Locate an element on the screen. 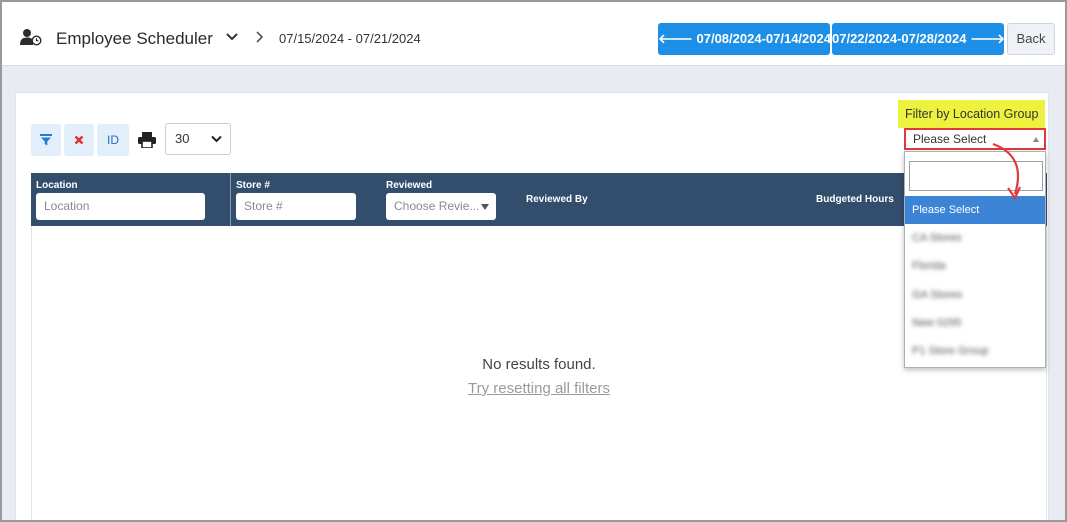 The image size is (1067, 522). location-group-select: Please Select is located at coordinates (975, 139).